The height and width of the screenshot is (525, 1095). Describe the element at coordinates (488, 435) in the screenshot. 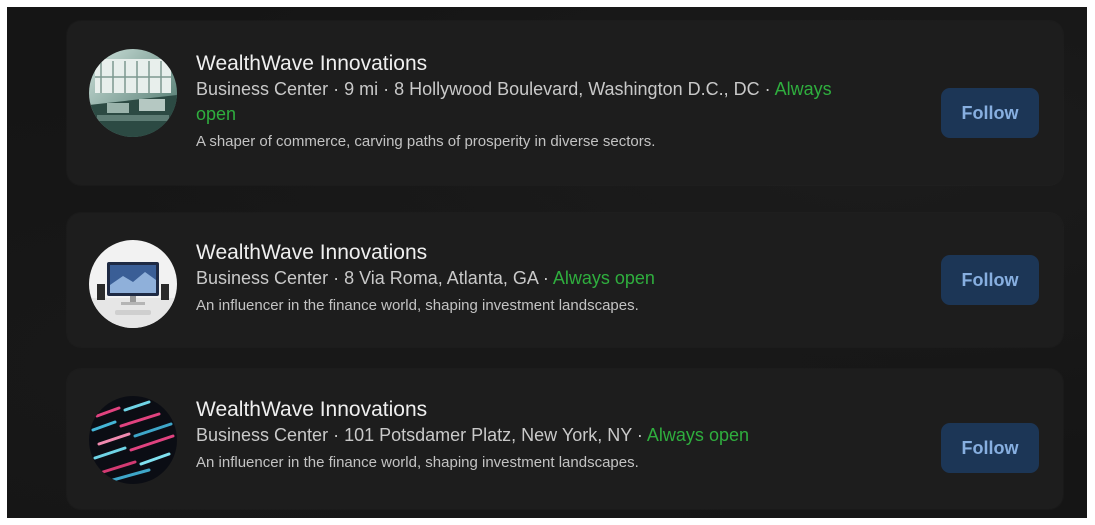

I see `business-address: 101 Potsdamer Platz, New York, NY` at that location.